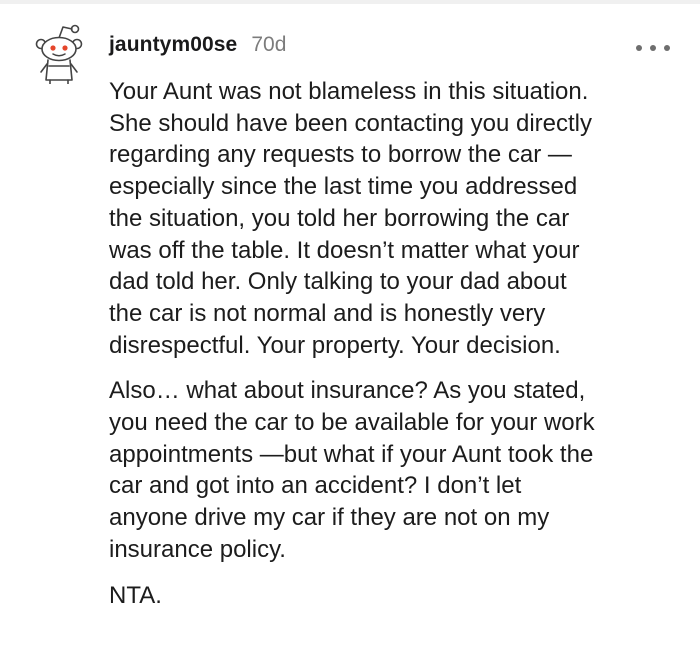 This screenshot has width=700, height=653. I want to click on reddit-snoo-avatar-icon, so click(59, 51).